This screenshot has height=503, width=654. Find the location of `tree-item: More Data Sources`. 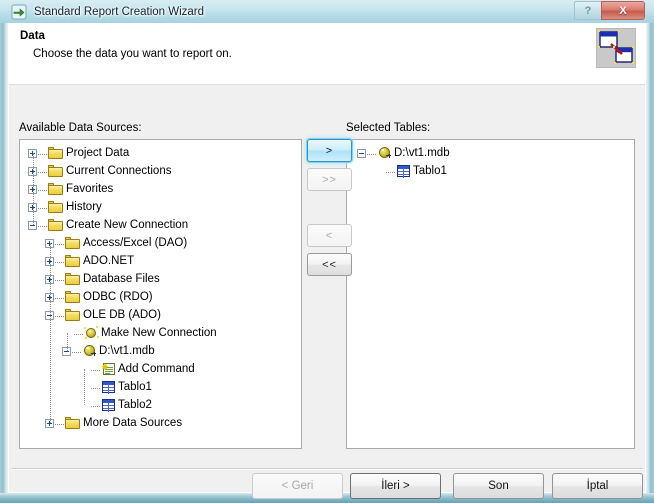

tree-item: More Data Sources is located at coordinates (160, 423).